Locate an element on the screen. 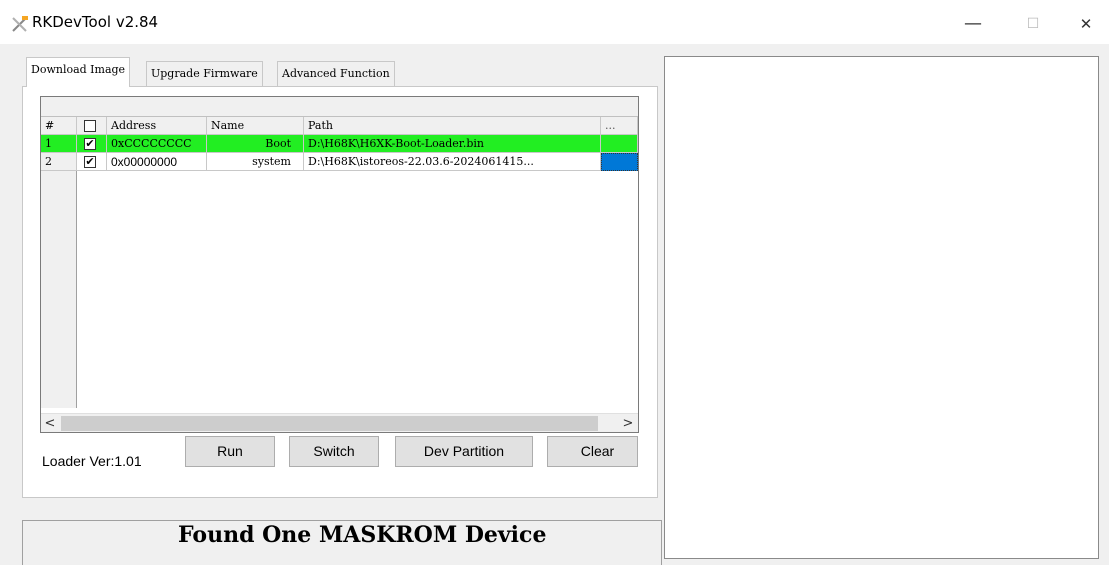 This screenshot has width=1109, height=565. loader-version-label: Loader Ver:1.01 is located at coordinates (92, 461).